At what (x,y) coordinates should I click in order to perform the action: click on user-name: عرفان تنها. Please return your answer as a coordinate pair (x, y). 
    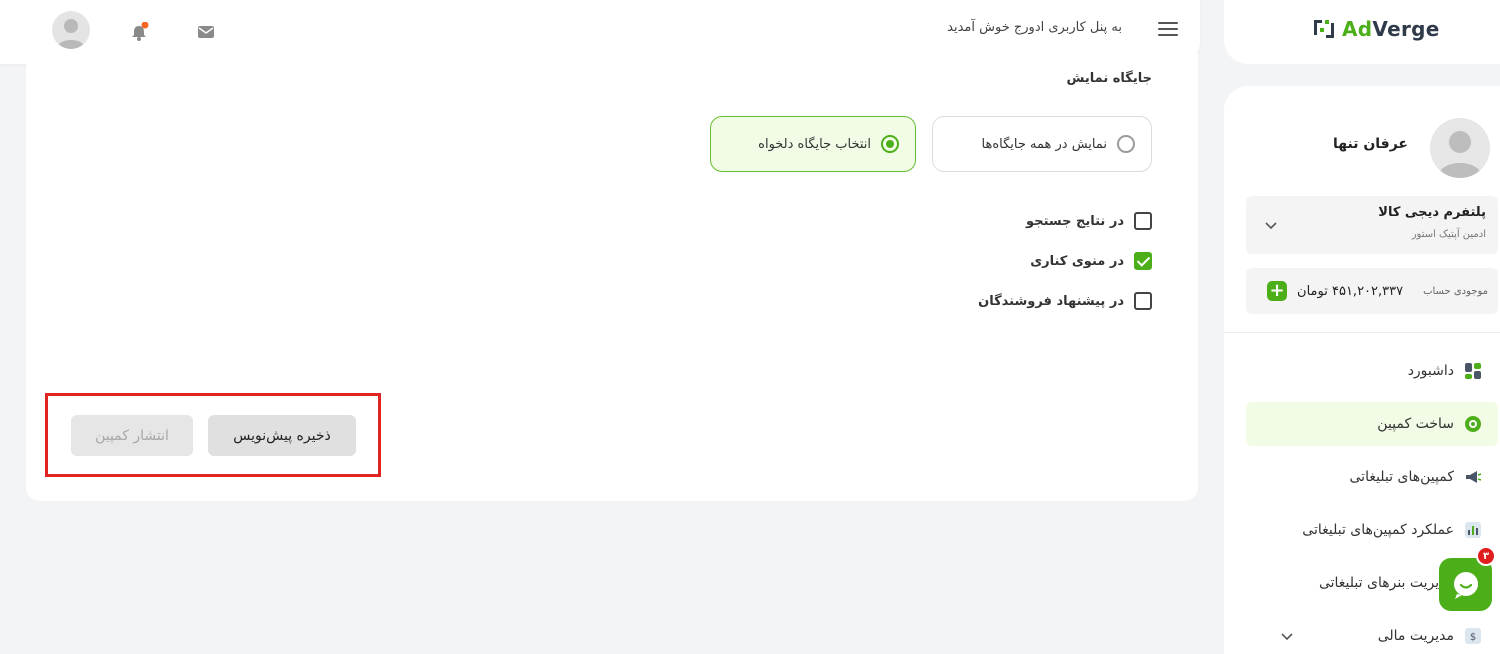
    Looking at the image, I should click on (1370, 144).